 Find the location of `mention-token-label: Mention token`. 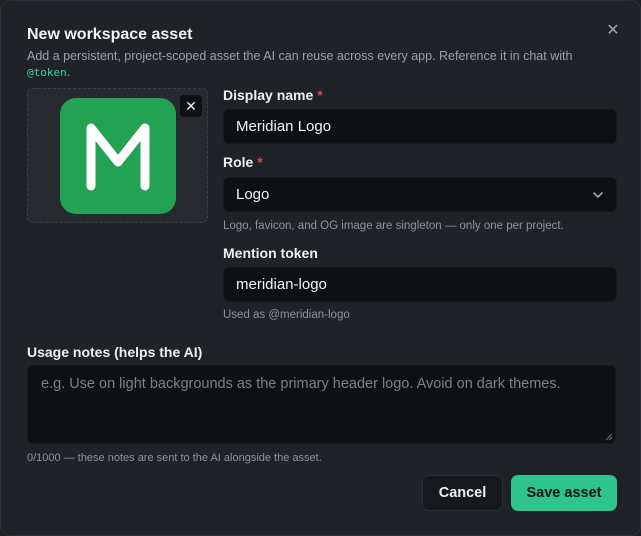

mention-token-label: Mention token is located at coordinates (270, 253).